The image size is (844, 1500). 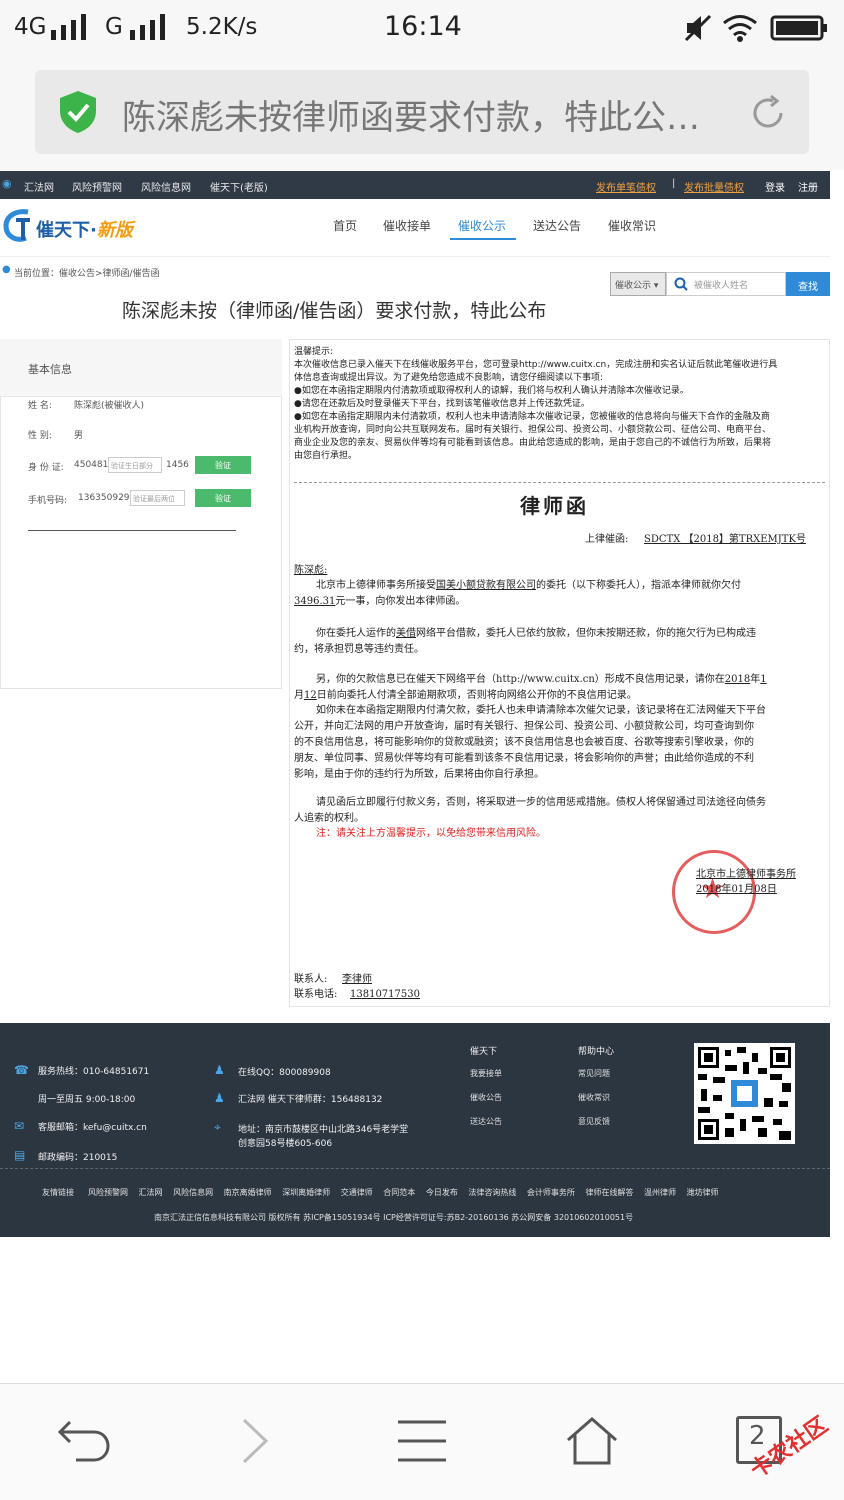 What do you see at coordinates (39, 186) in the screenshot?
I see `top-link-huifa: 汇法网` at bounding box center [39, 186].